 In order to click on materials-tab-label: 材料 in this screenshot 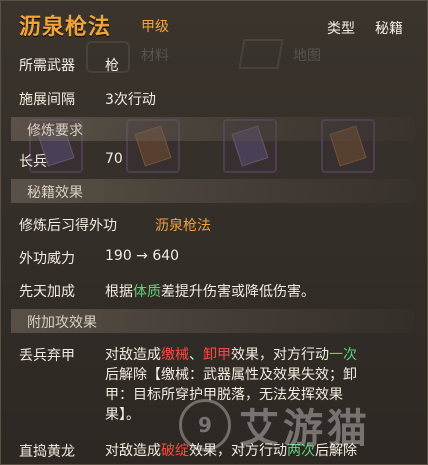, I will do `click(155, 56)`.